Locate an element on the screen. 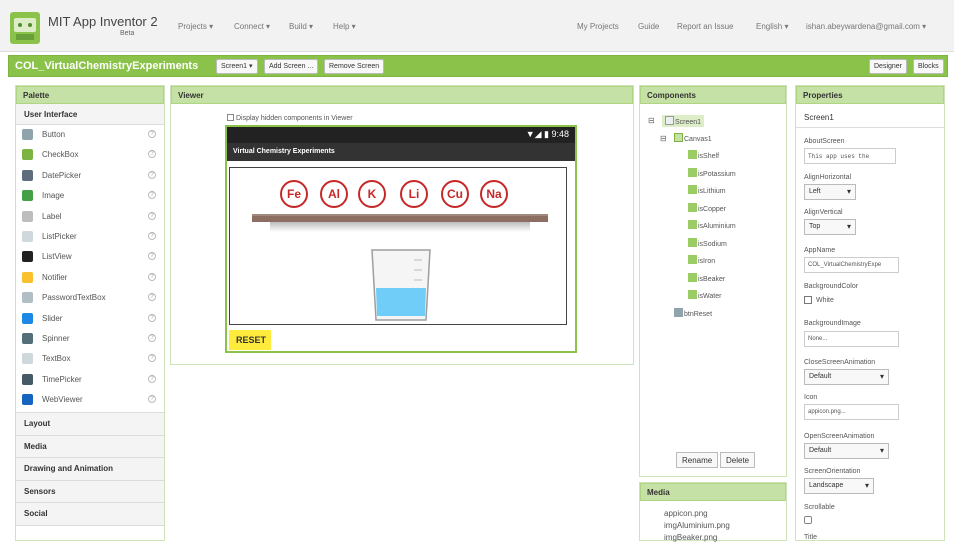 The image size is (954, 545). nav-guide: Guide is located at coordinates (648, 26).